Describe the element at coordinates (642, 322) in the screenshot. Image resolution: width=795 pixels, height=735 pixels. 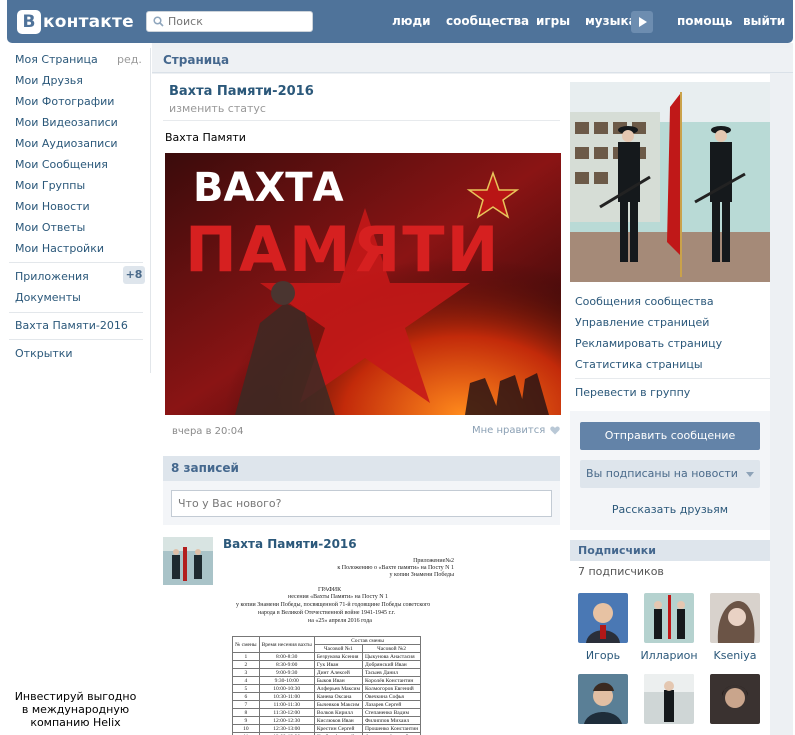
I see `manage-page-link: Управление страницей` at that location.